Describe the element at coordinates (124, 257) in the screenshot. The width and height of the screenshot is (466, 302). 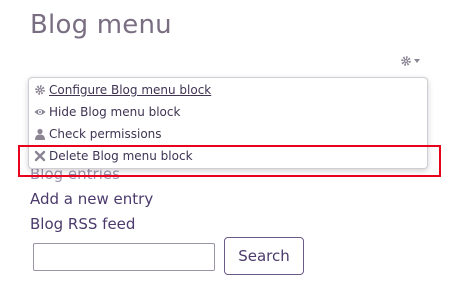
I see `search-input` at that location.